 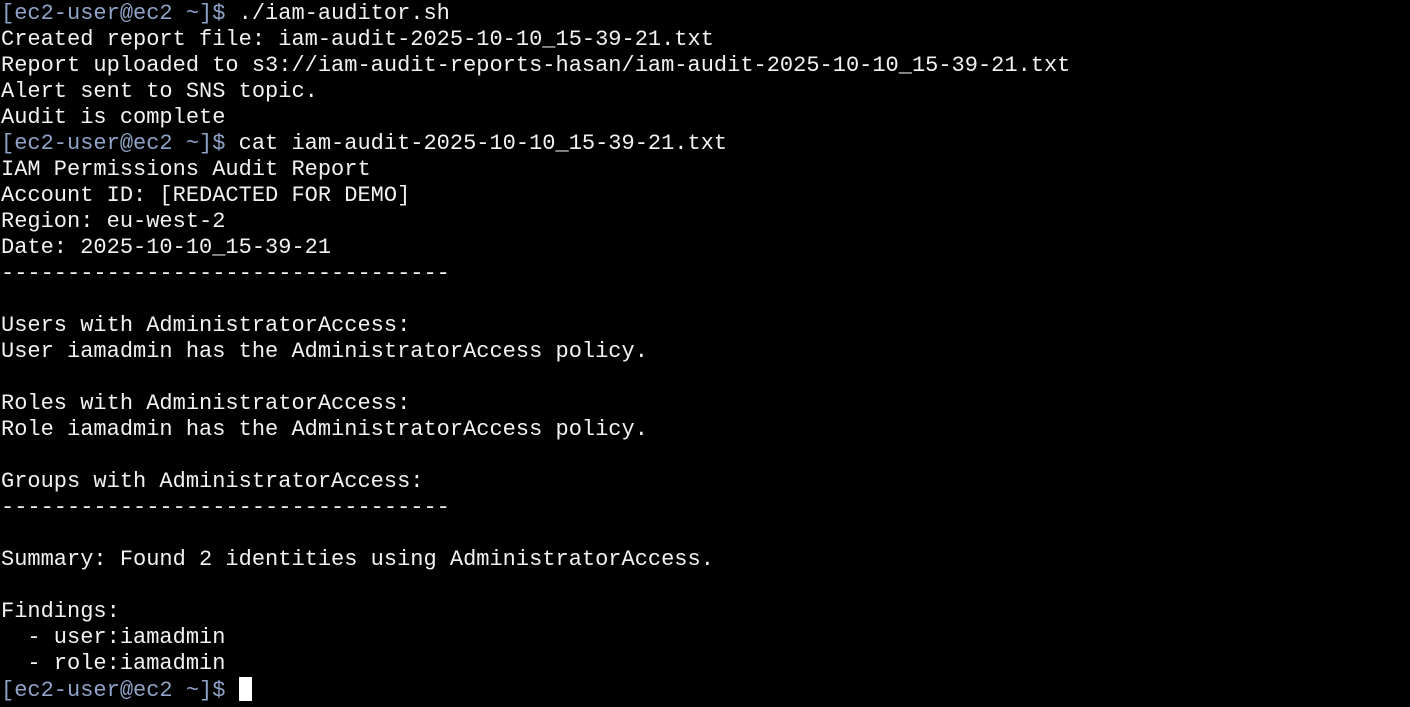 What do you see at coordinates (60, 611) in the screenshot?
I see `findings-heading: Findings:` at bounding box center [60, 611].